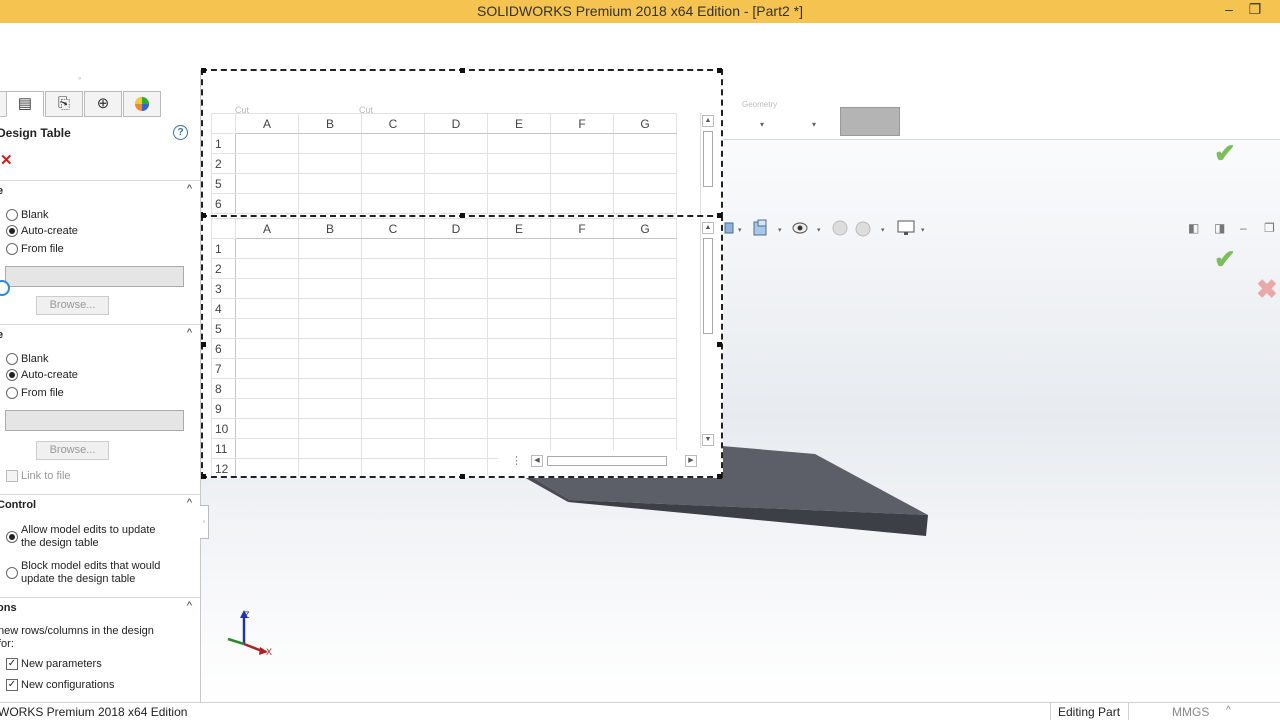  What do you see at coordinates (12, 685) in the screenshot?
I see `new-configurations-checkbox: ✓` at bounding box center [12, 685].